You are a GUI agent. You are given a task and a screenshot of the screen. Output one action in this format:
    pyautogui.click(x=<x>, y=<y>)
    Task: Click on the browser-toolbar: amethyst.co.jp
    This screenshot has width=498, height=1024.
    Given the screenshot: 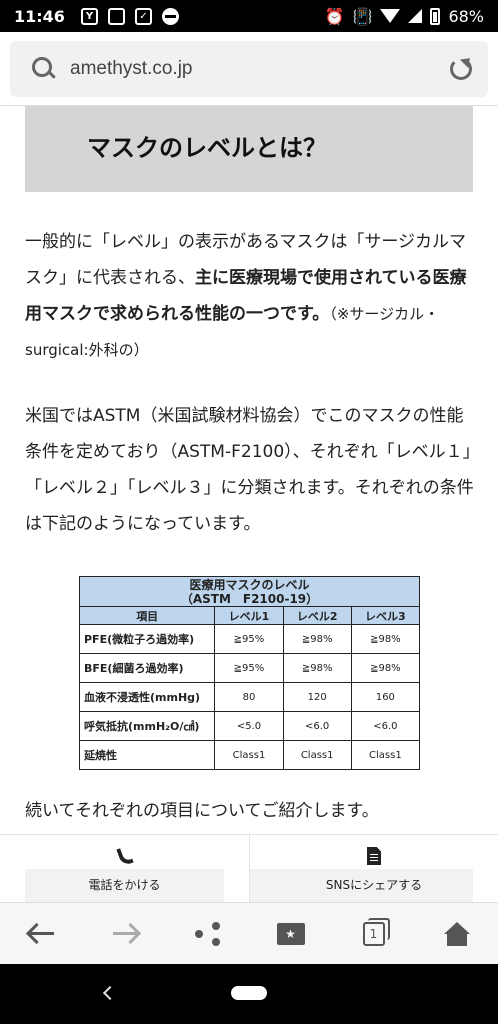 What is the action you would take?
    pyautogui.click(x=249, y=69)
    